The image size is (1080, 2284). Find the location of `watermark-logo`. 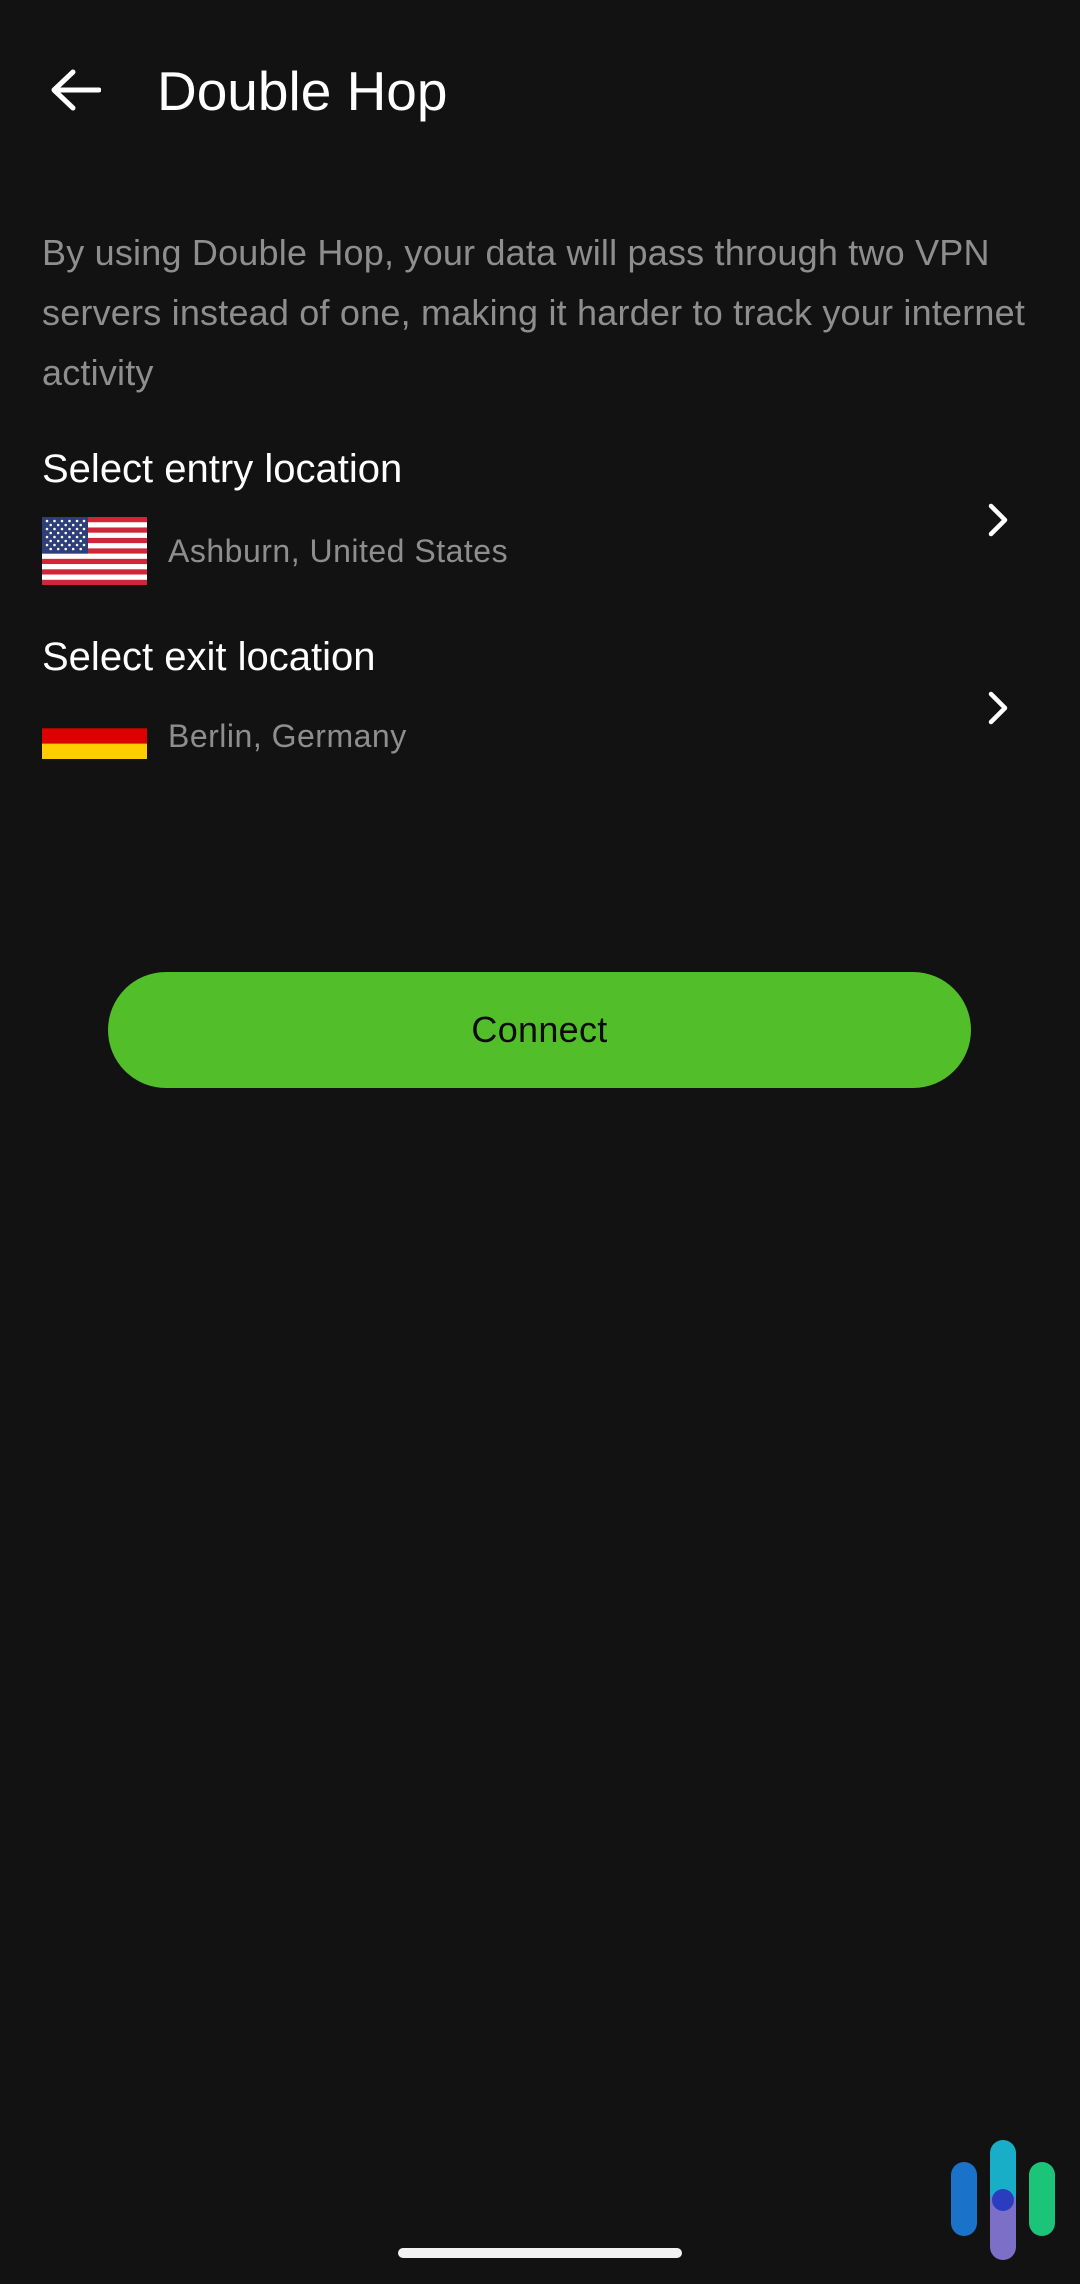

watermark-logo is located at coordinates (1003, 2200).